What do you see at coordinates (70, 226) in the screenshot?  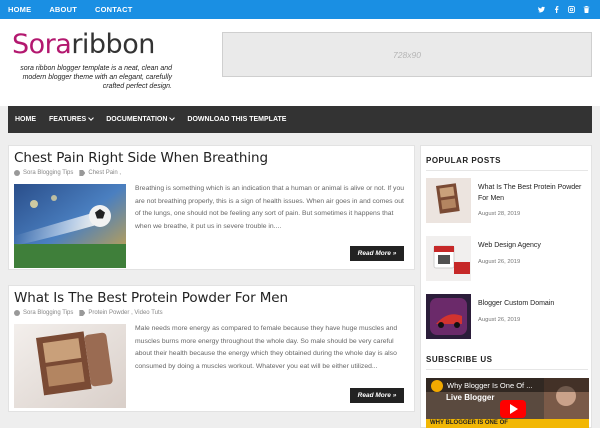 I see `post-thumbnail-soccer` at bounding box center [70, 226].